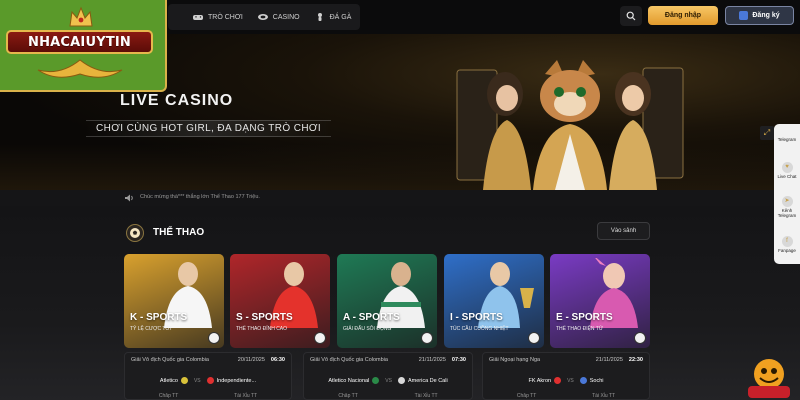  I want to click on nav-item-label: CASINO, so click(286, 17).